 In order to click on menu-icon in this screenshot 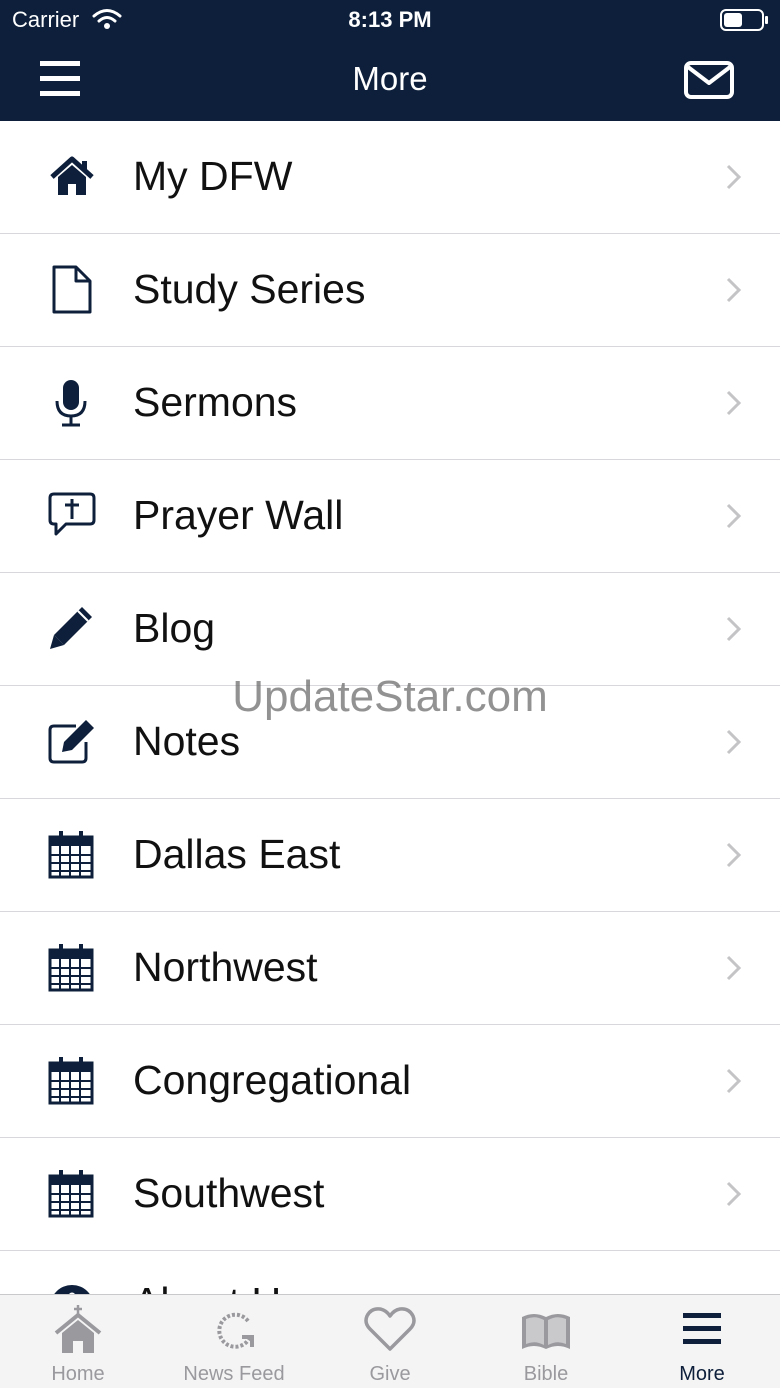, I will do `click(702, 1329)`.